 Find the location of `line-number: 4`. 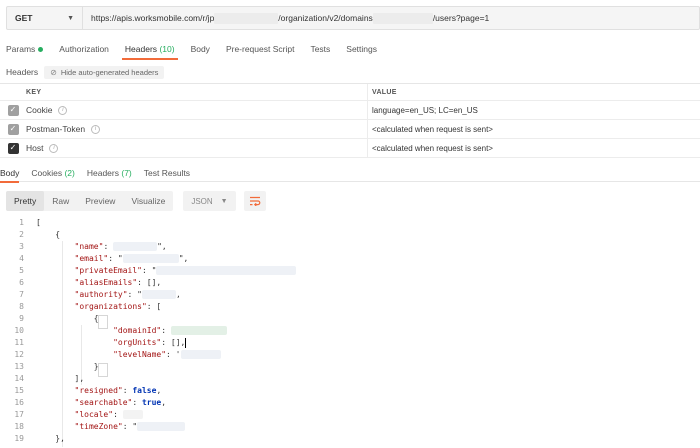

line-number: 4 is located at coordinates (21, 258).